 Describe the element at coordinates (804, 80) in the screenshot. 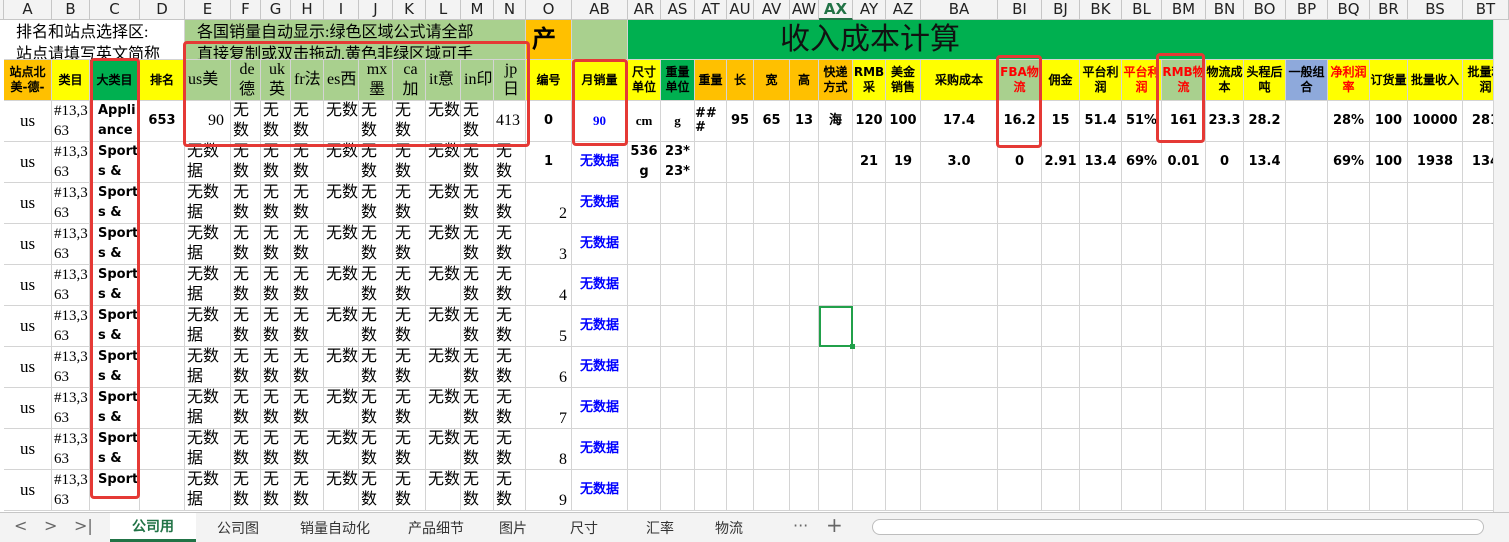

I see `field-header-AW: 高` at that location.